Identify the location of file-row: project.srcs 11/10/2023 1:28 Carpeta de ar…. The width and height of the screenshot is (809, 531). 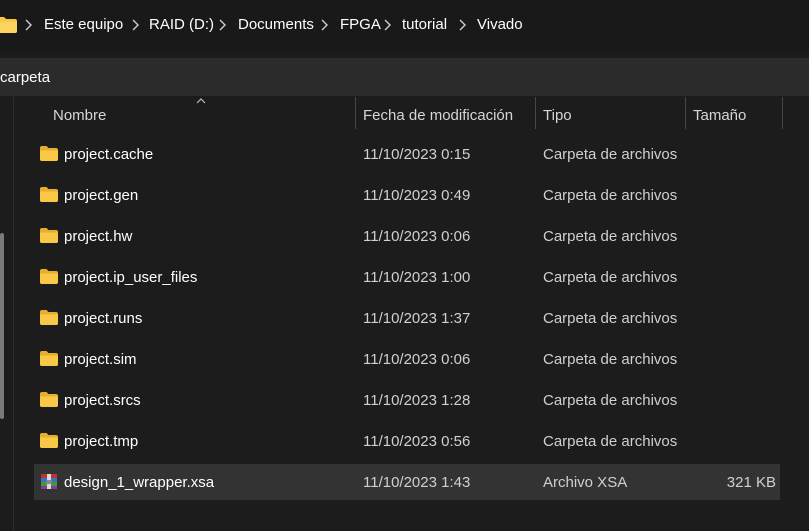
(407, 400).